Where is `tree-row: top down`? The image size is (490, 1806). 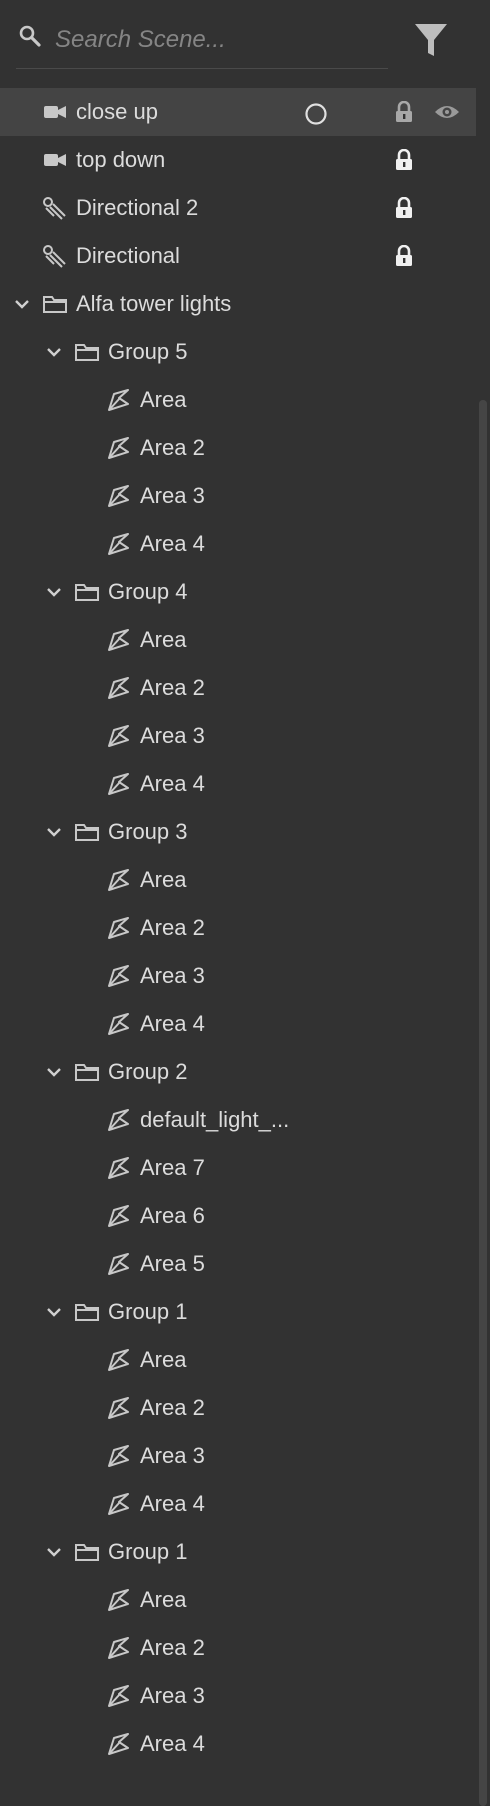 tree-row: top down is located at coordinates (238, 160).